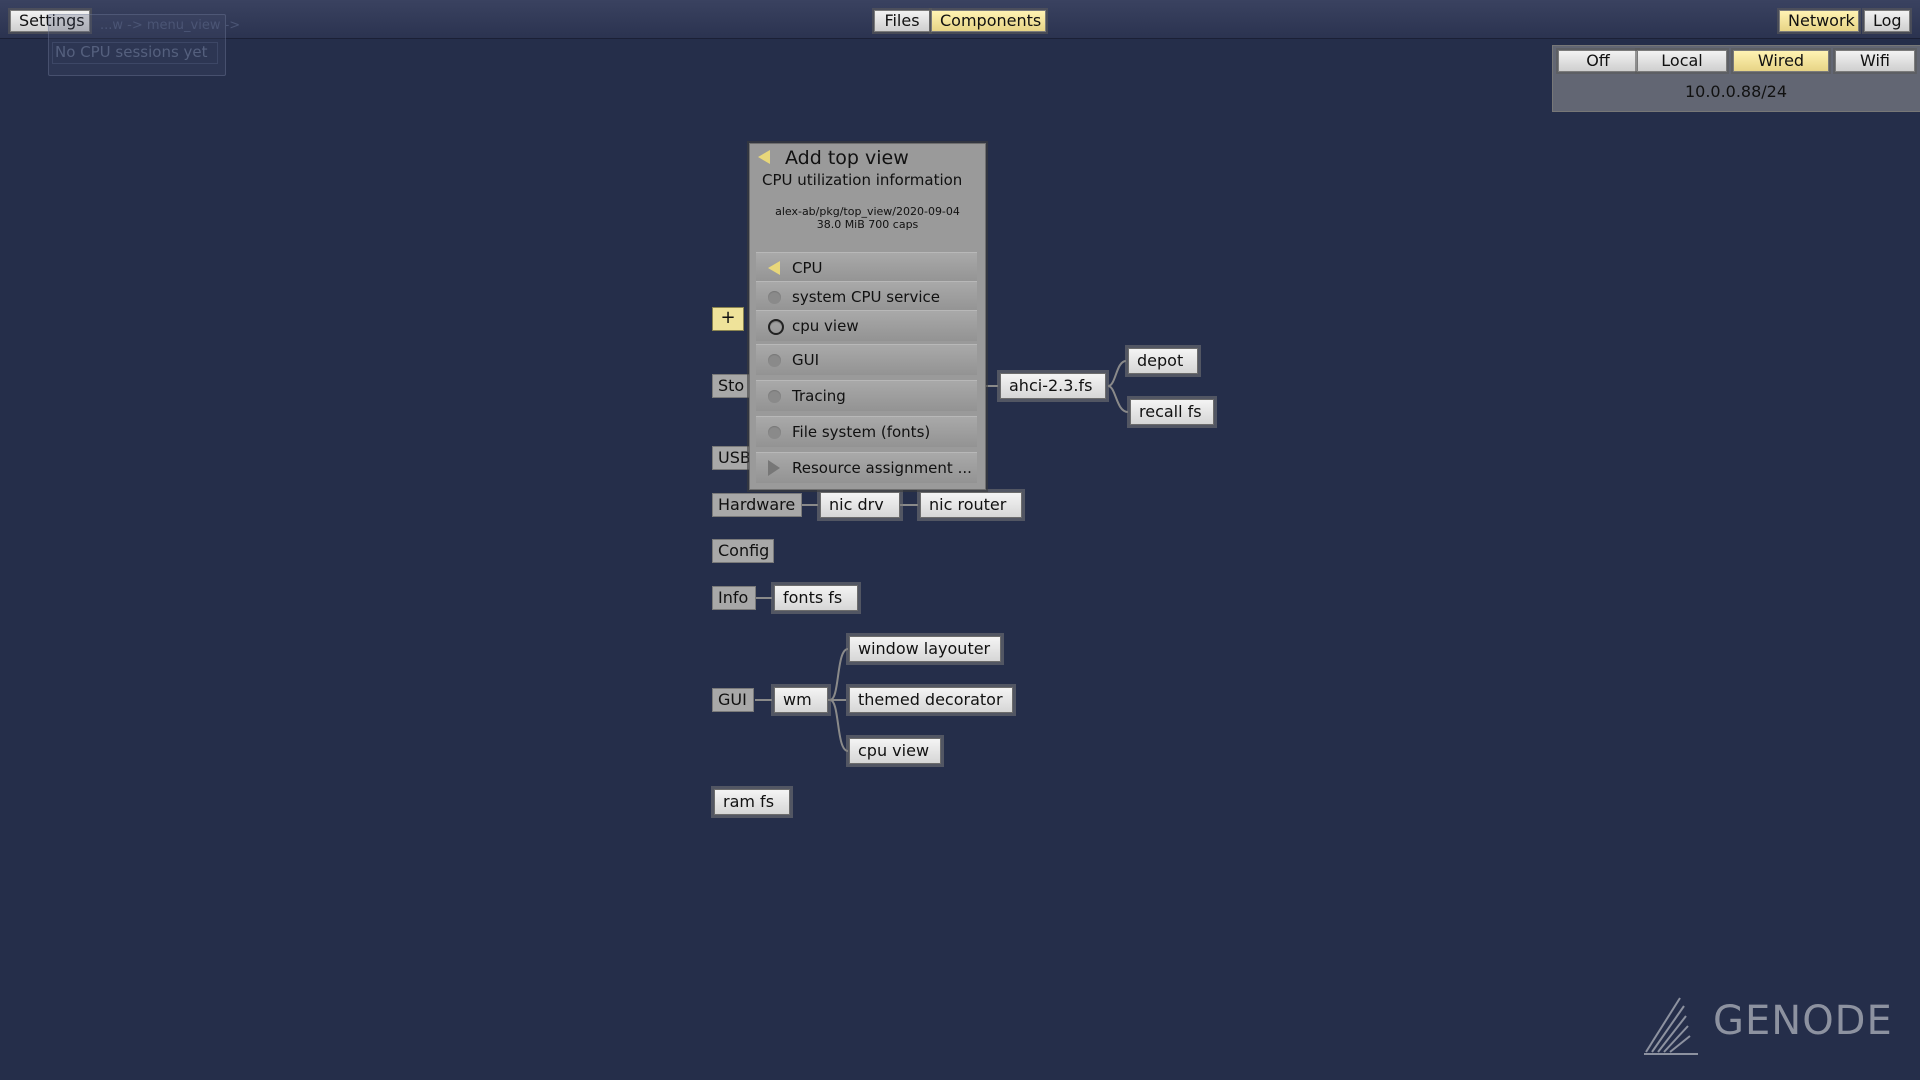 Image resolution: width=1920 pixels, height=1080 pixels. I want to click on node-fonts-fs: fonts fs, so click(816, 598).